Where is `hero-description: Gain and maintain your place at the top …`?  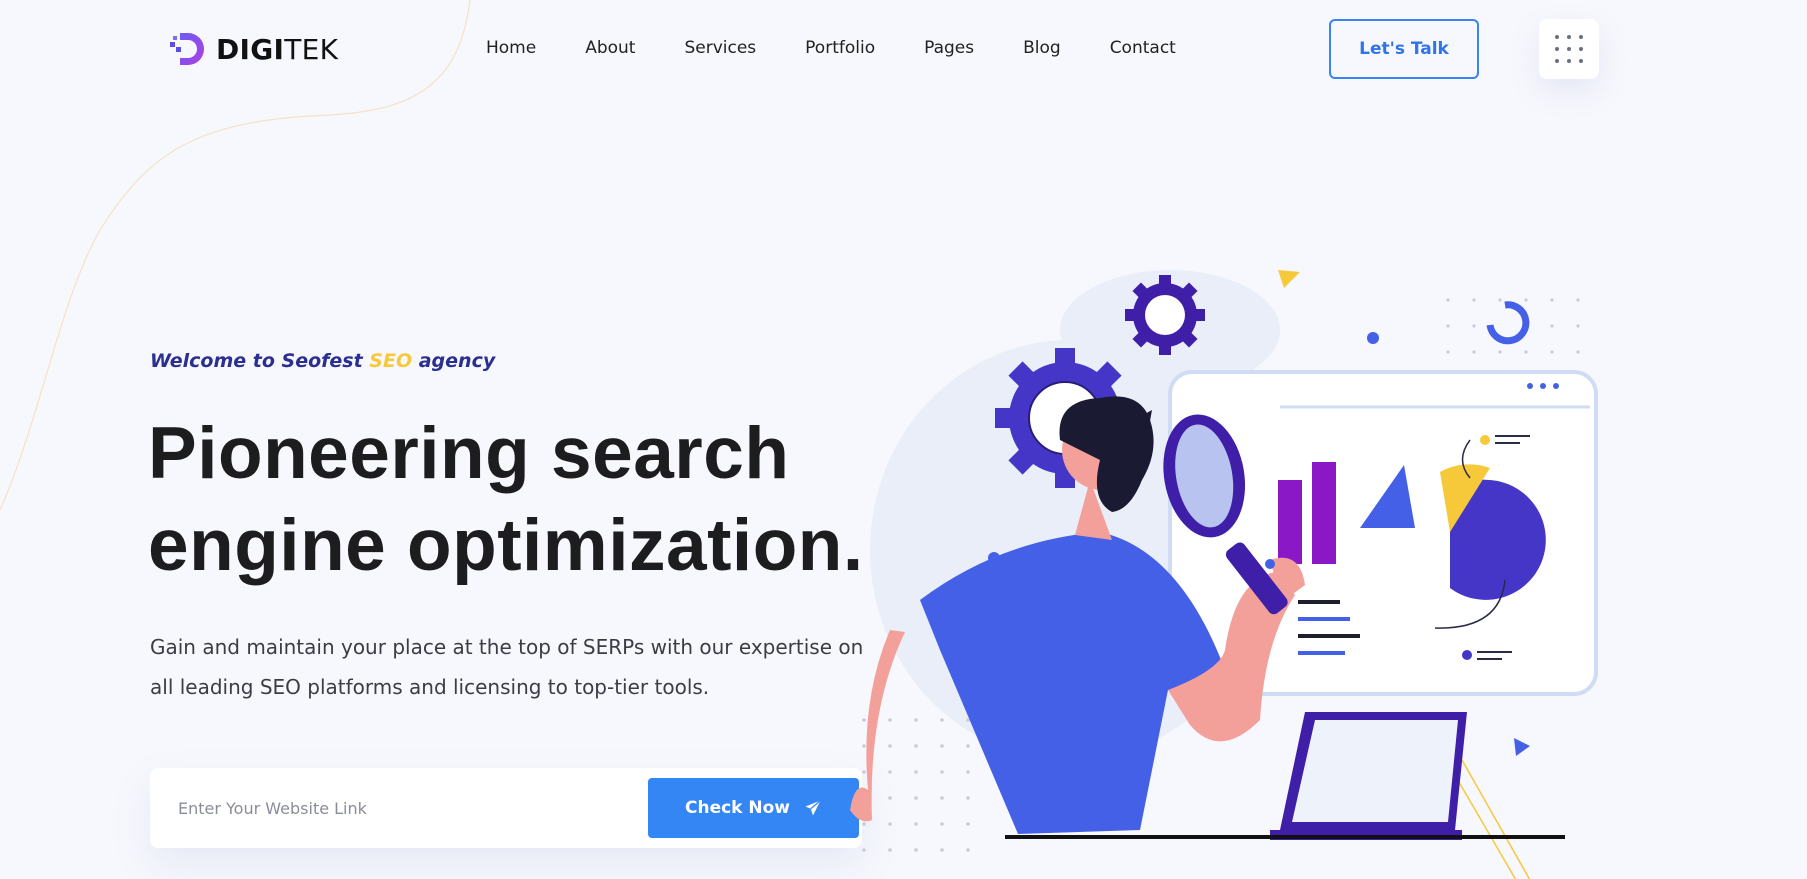
hero-description: Gain and maintain your place at the top … is located at coordinates (507, 667).